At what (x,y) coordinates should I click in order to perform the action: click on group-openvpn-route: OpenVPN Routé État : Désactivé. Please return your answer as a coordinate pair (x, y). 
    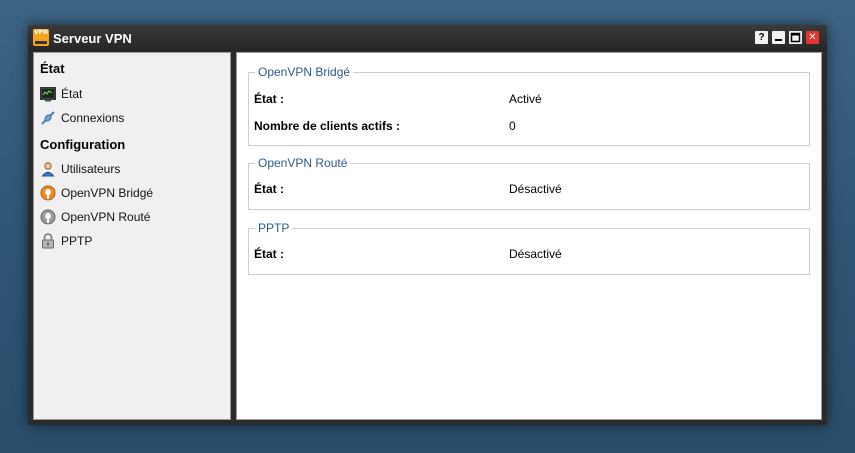
    Looking at the image, I should click on (529, 183).